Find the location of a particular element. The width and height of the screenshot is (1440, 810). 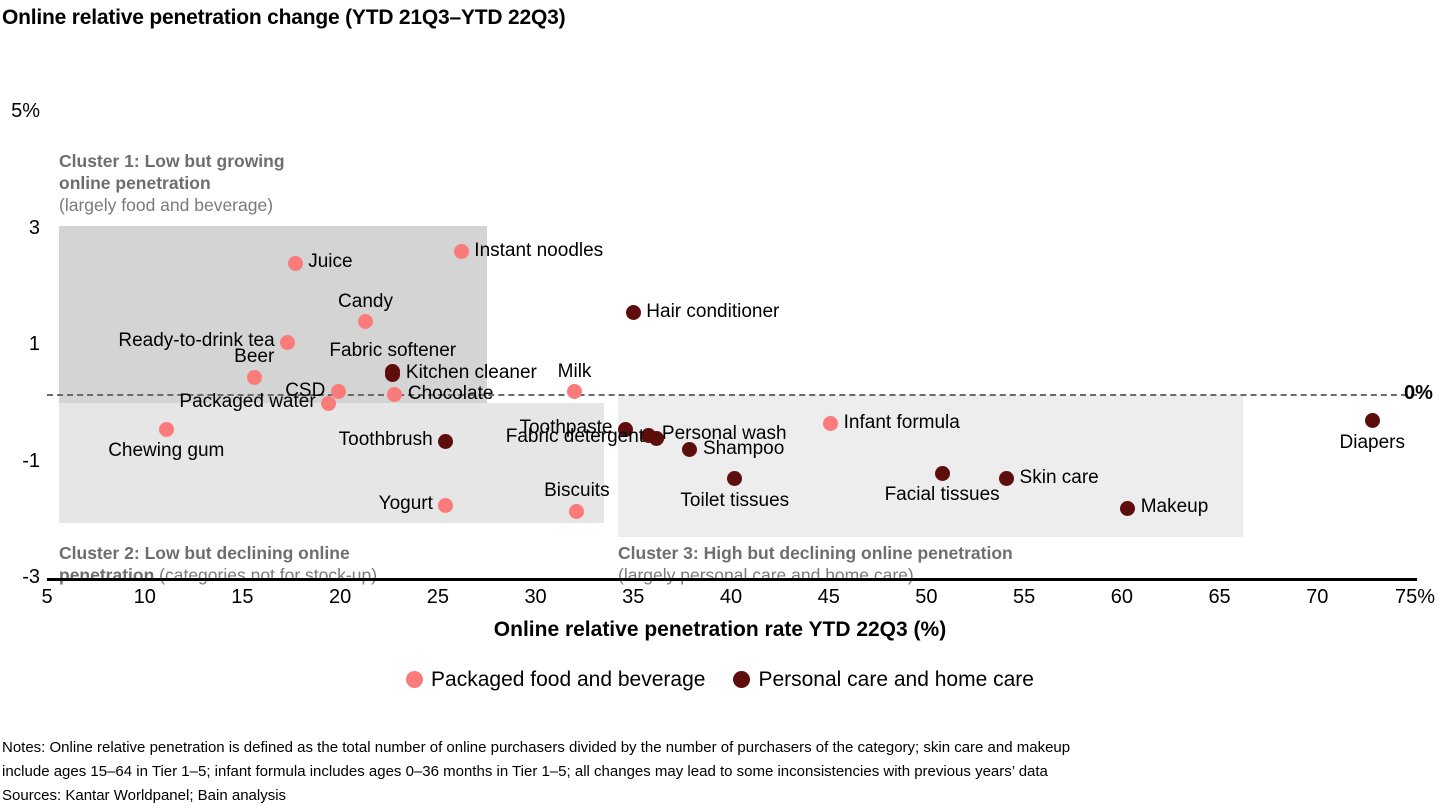

x-tick-label: 45 is located at coordinates (828, 597).